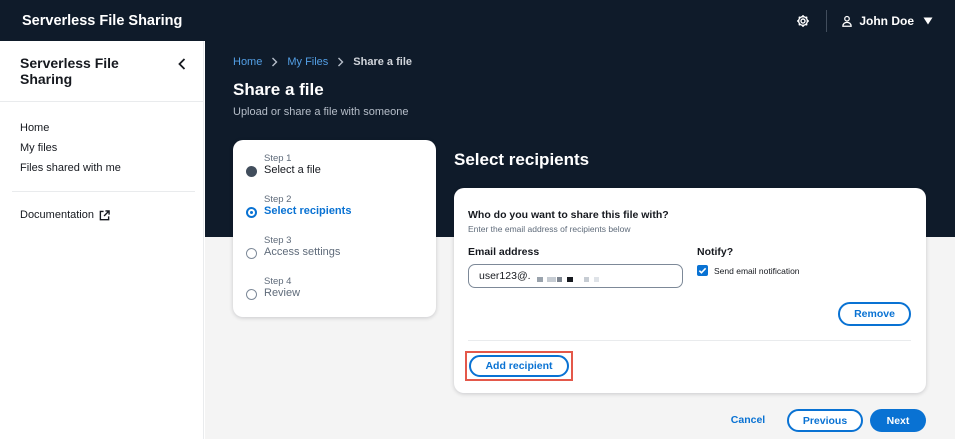 The image size is (955, 439). What do you see at coordinates (477, 20) in the screenshot?
I see `top-navigation: Serverless File Sharing John Doe` at bounding box center [477, 20].